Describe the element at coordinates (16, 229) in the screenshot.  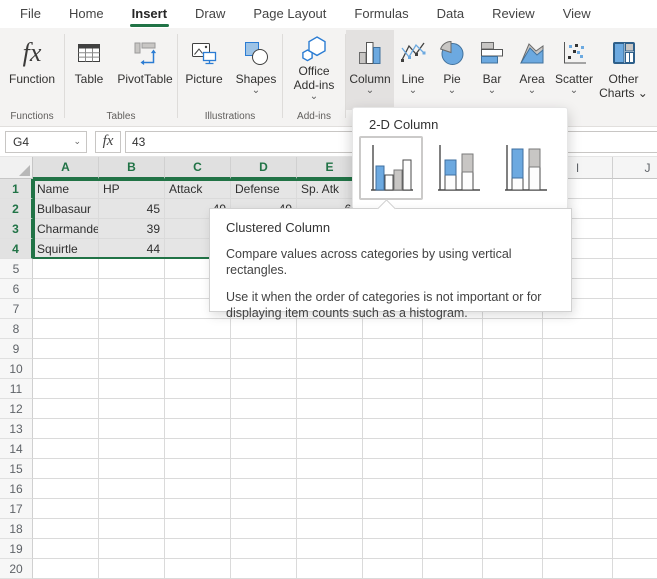
I see `row-header-3: 3` at that location.